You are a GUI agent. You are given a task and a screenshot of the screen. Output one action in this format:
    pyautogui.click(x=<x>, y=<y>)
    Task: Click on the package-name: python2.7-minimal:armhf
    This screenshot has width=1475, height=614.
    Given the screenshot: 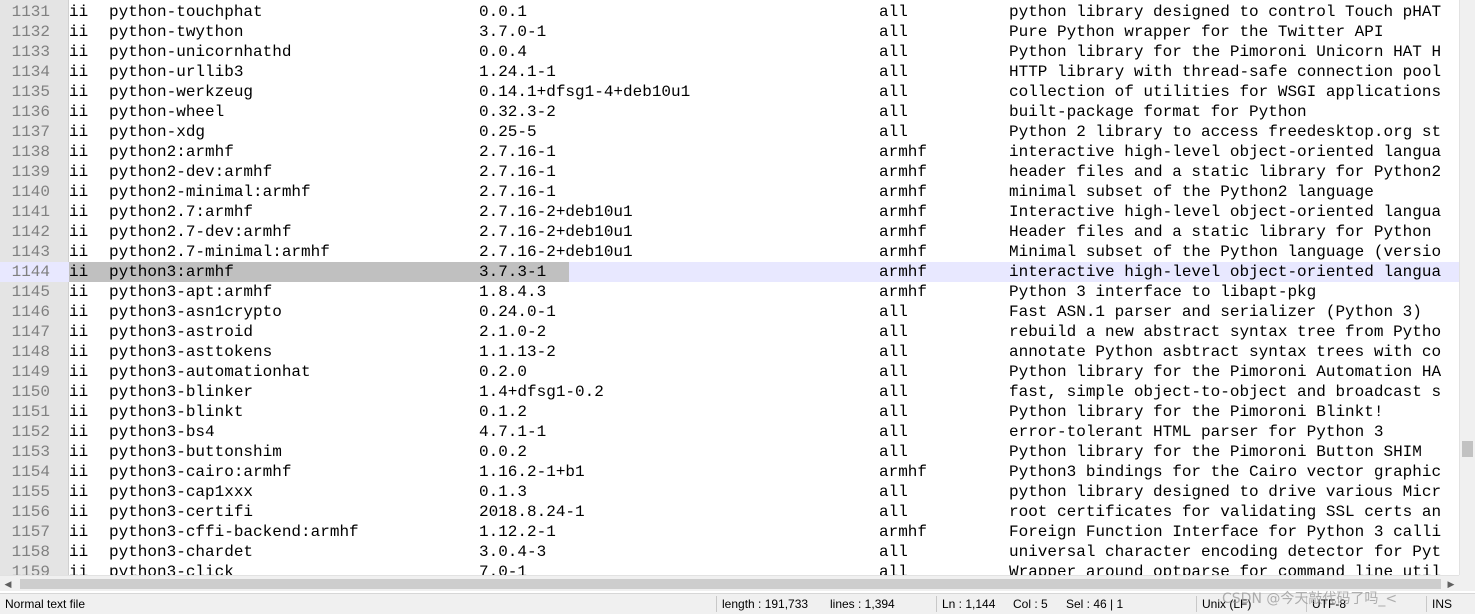 What is the action you would take?
    pyautogui.click(x=219, y=252)
    